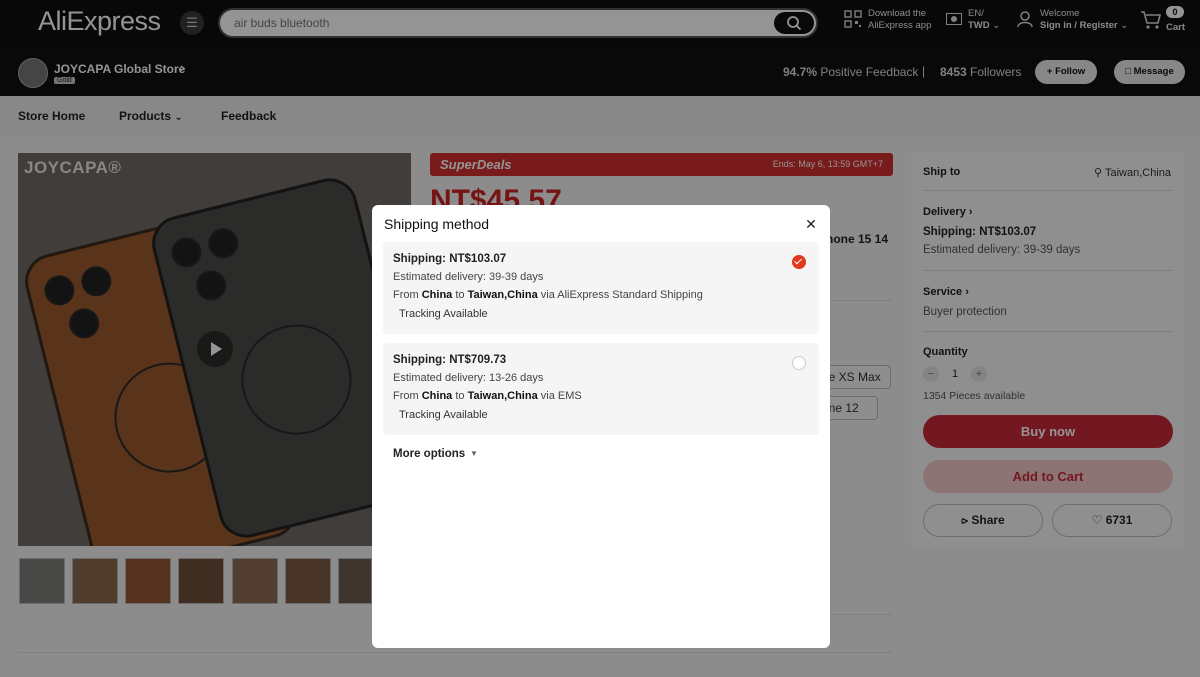 Image resolution: width=1200 pixels, height=677 pixels. What do you see at coordinates (474, 453) in the screenshot?
I see `chevron-down-icon: ▼` at bounding box center [474, 453].